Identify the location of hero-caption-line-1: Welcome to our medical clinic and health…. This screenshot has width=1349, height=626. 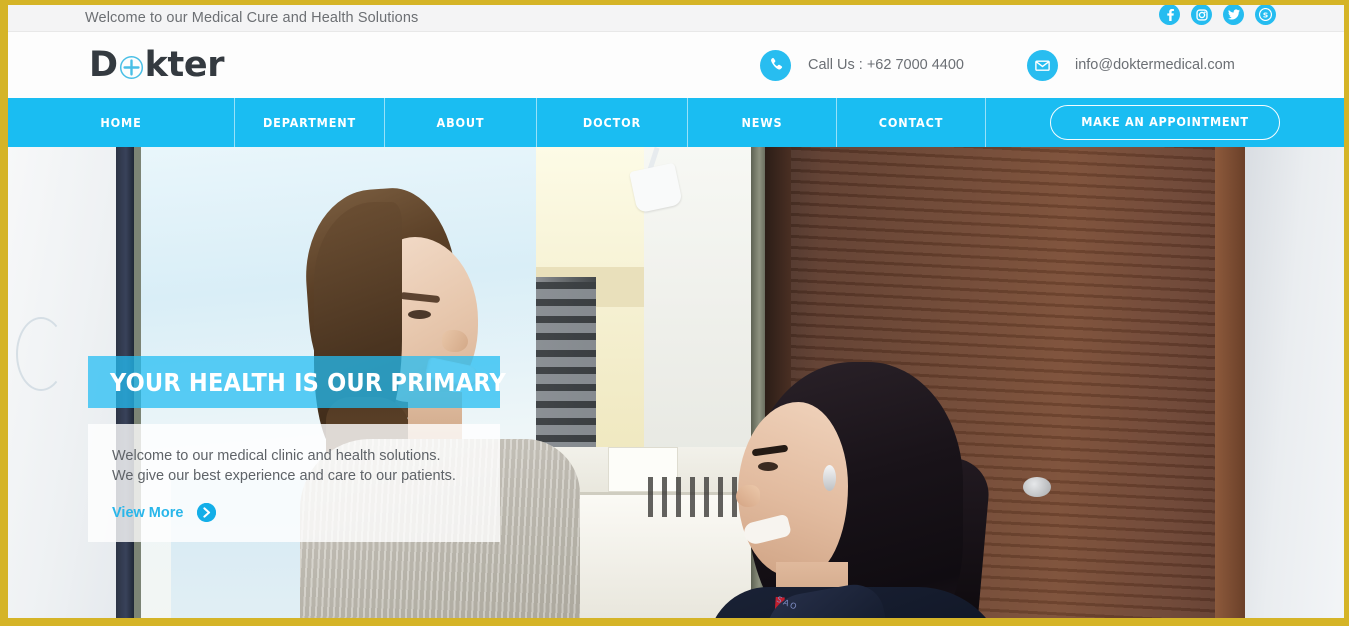
(276, 456).